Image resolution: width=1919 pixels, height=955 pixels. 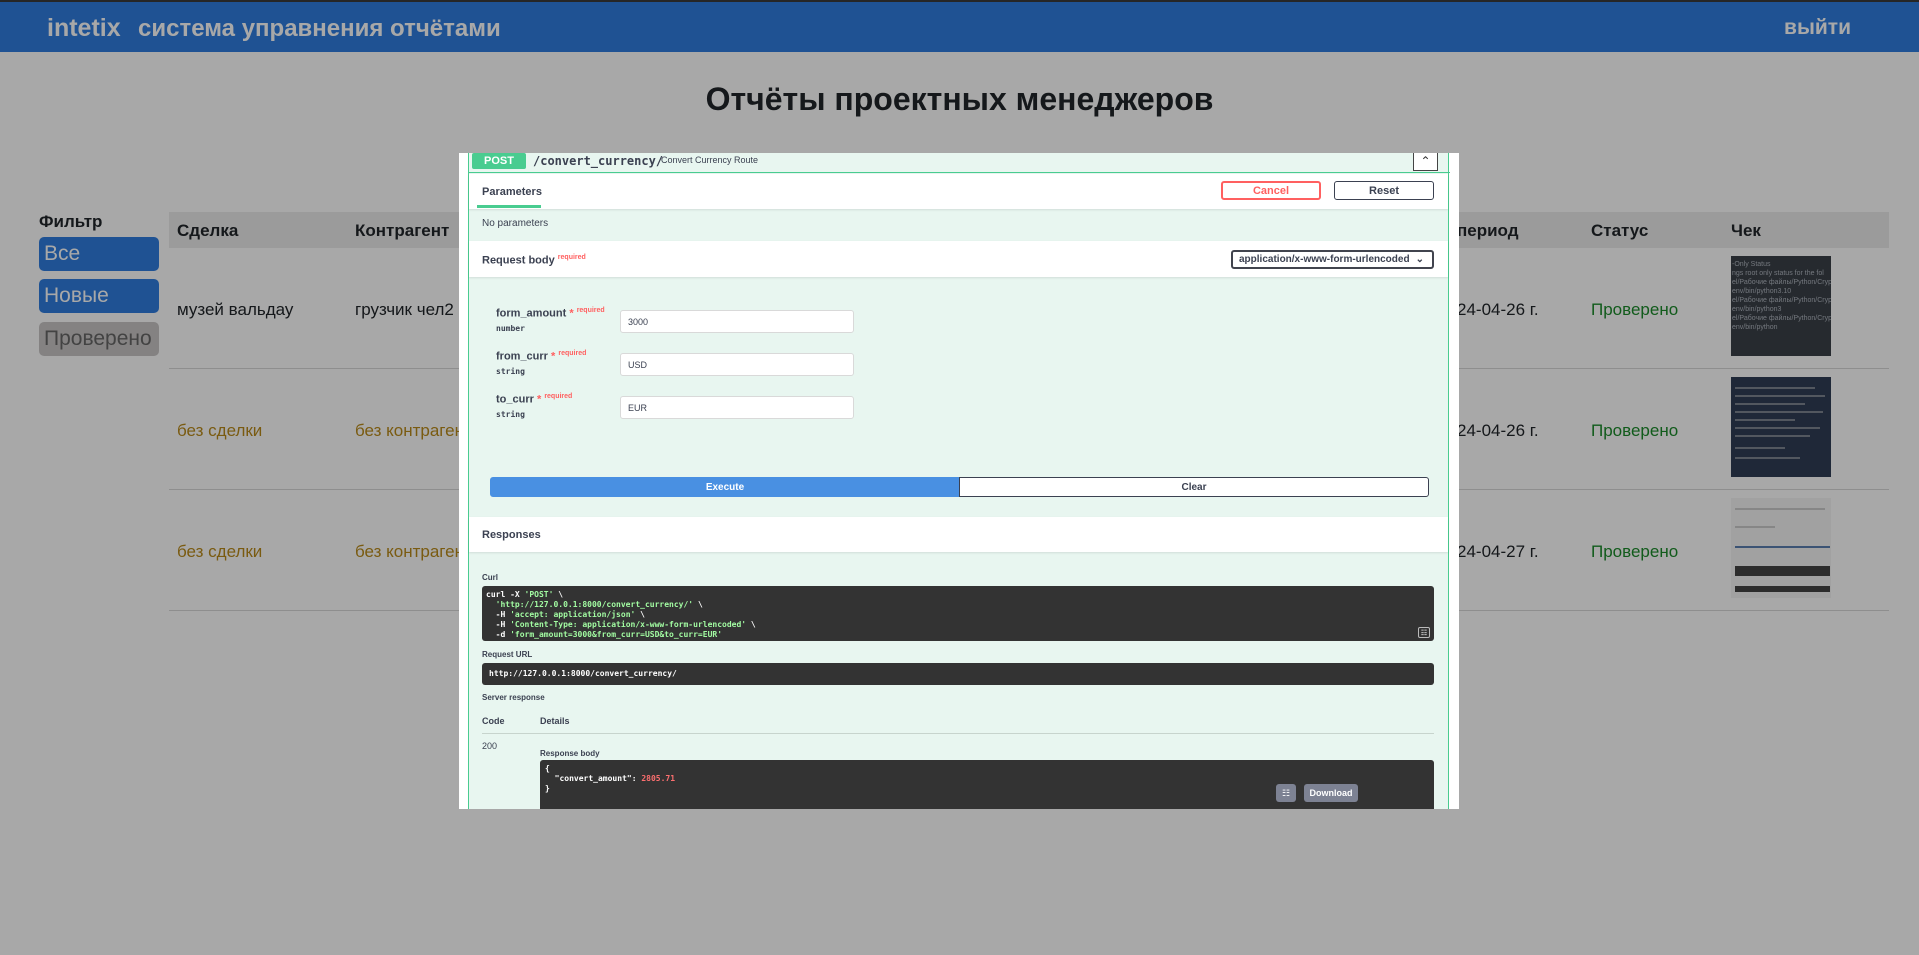 What do you see at coordinates (490, 577) in the screenshot?
I see `curl-label: Curl` at bounding box center [490, 577].